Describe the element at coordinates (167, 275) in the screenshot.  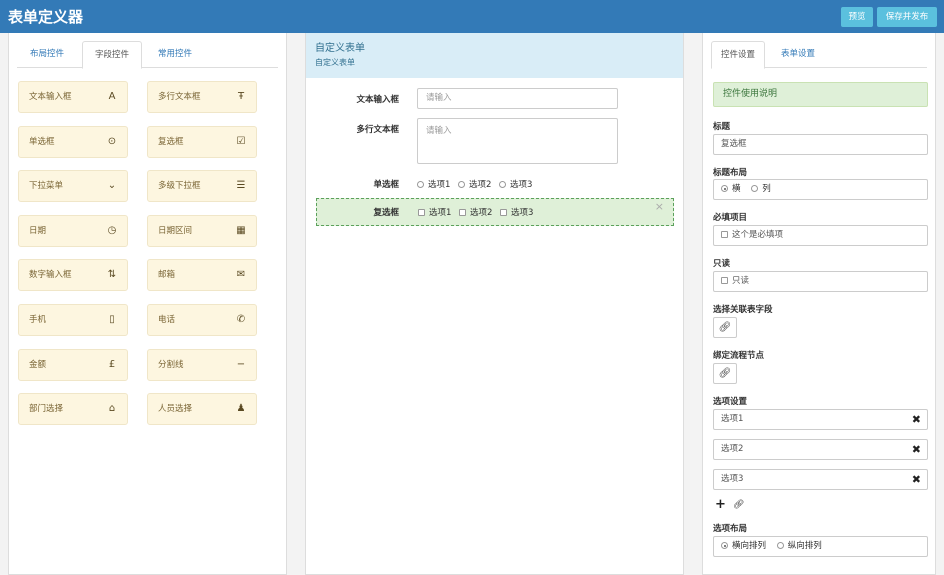
I see `control-item-label: 邮箱` at that location.